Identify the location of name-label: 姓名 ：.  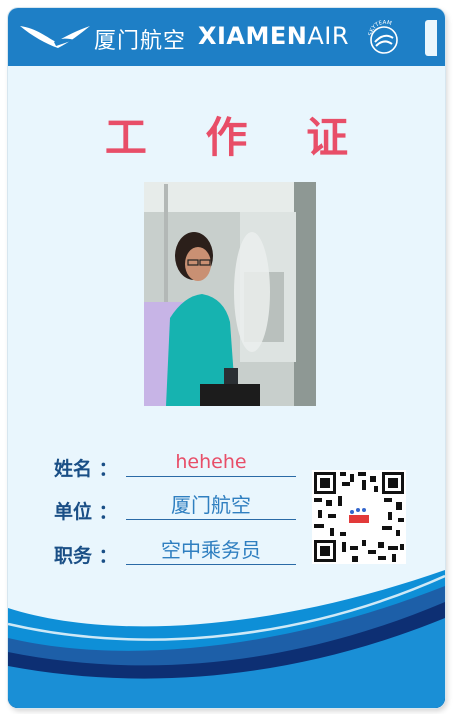
(86, 469).